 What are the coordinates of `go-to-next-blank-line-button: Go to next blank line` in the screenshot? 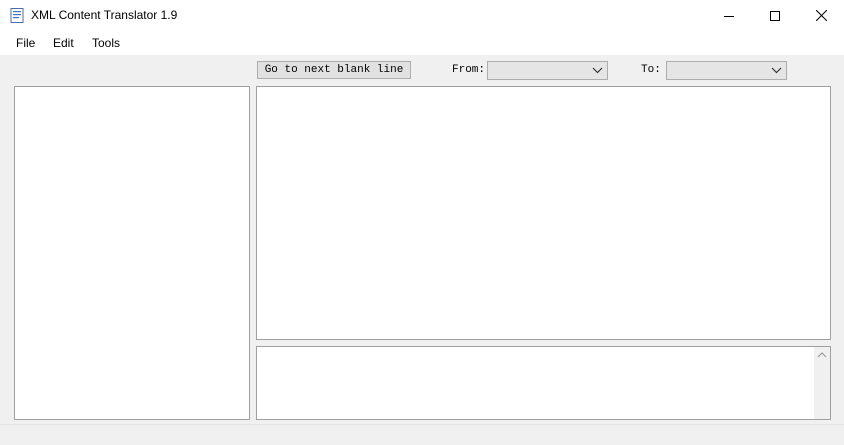 It's located at (334, 70).